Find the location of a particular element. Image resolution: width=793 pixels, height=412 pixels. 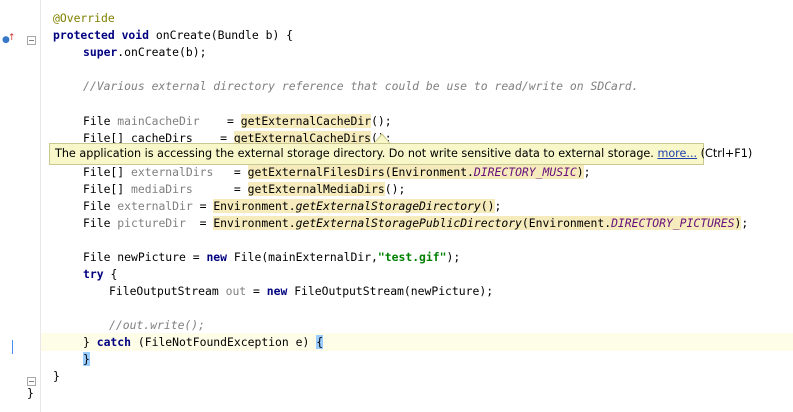

code-line-content: @Override is located at coordinates (84, 18).